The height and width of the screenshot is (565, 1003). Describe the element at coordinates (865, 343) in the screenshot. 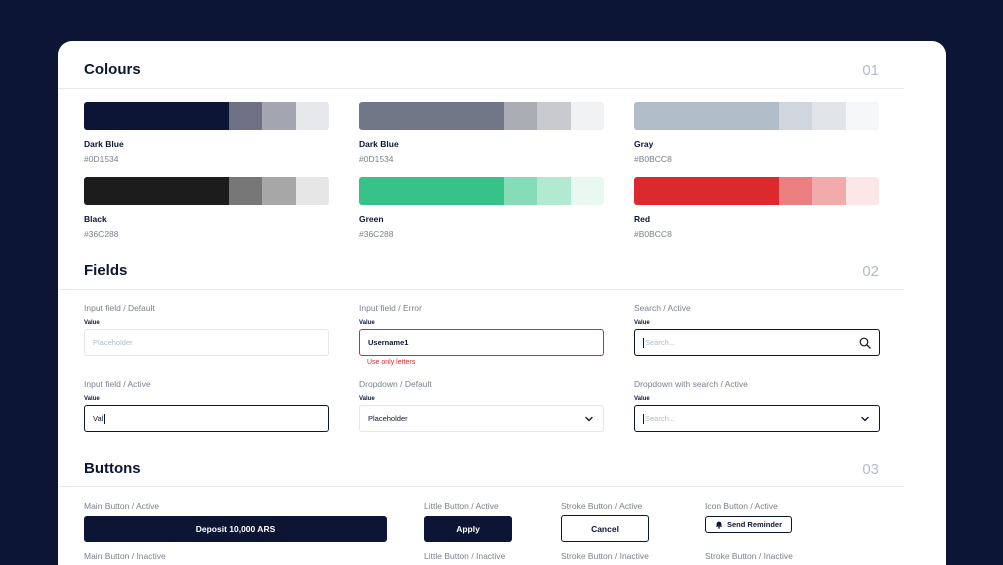

I see `search-icon` at that location.